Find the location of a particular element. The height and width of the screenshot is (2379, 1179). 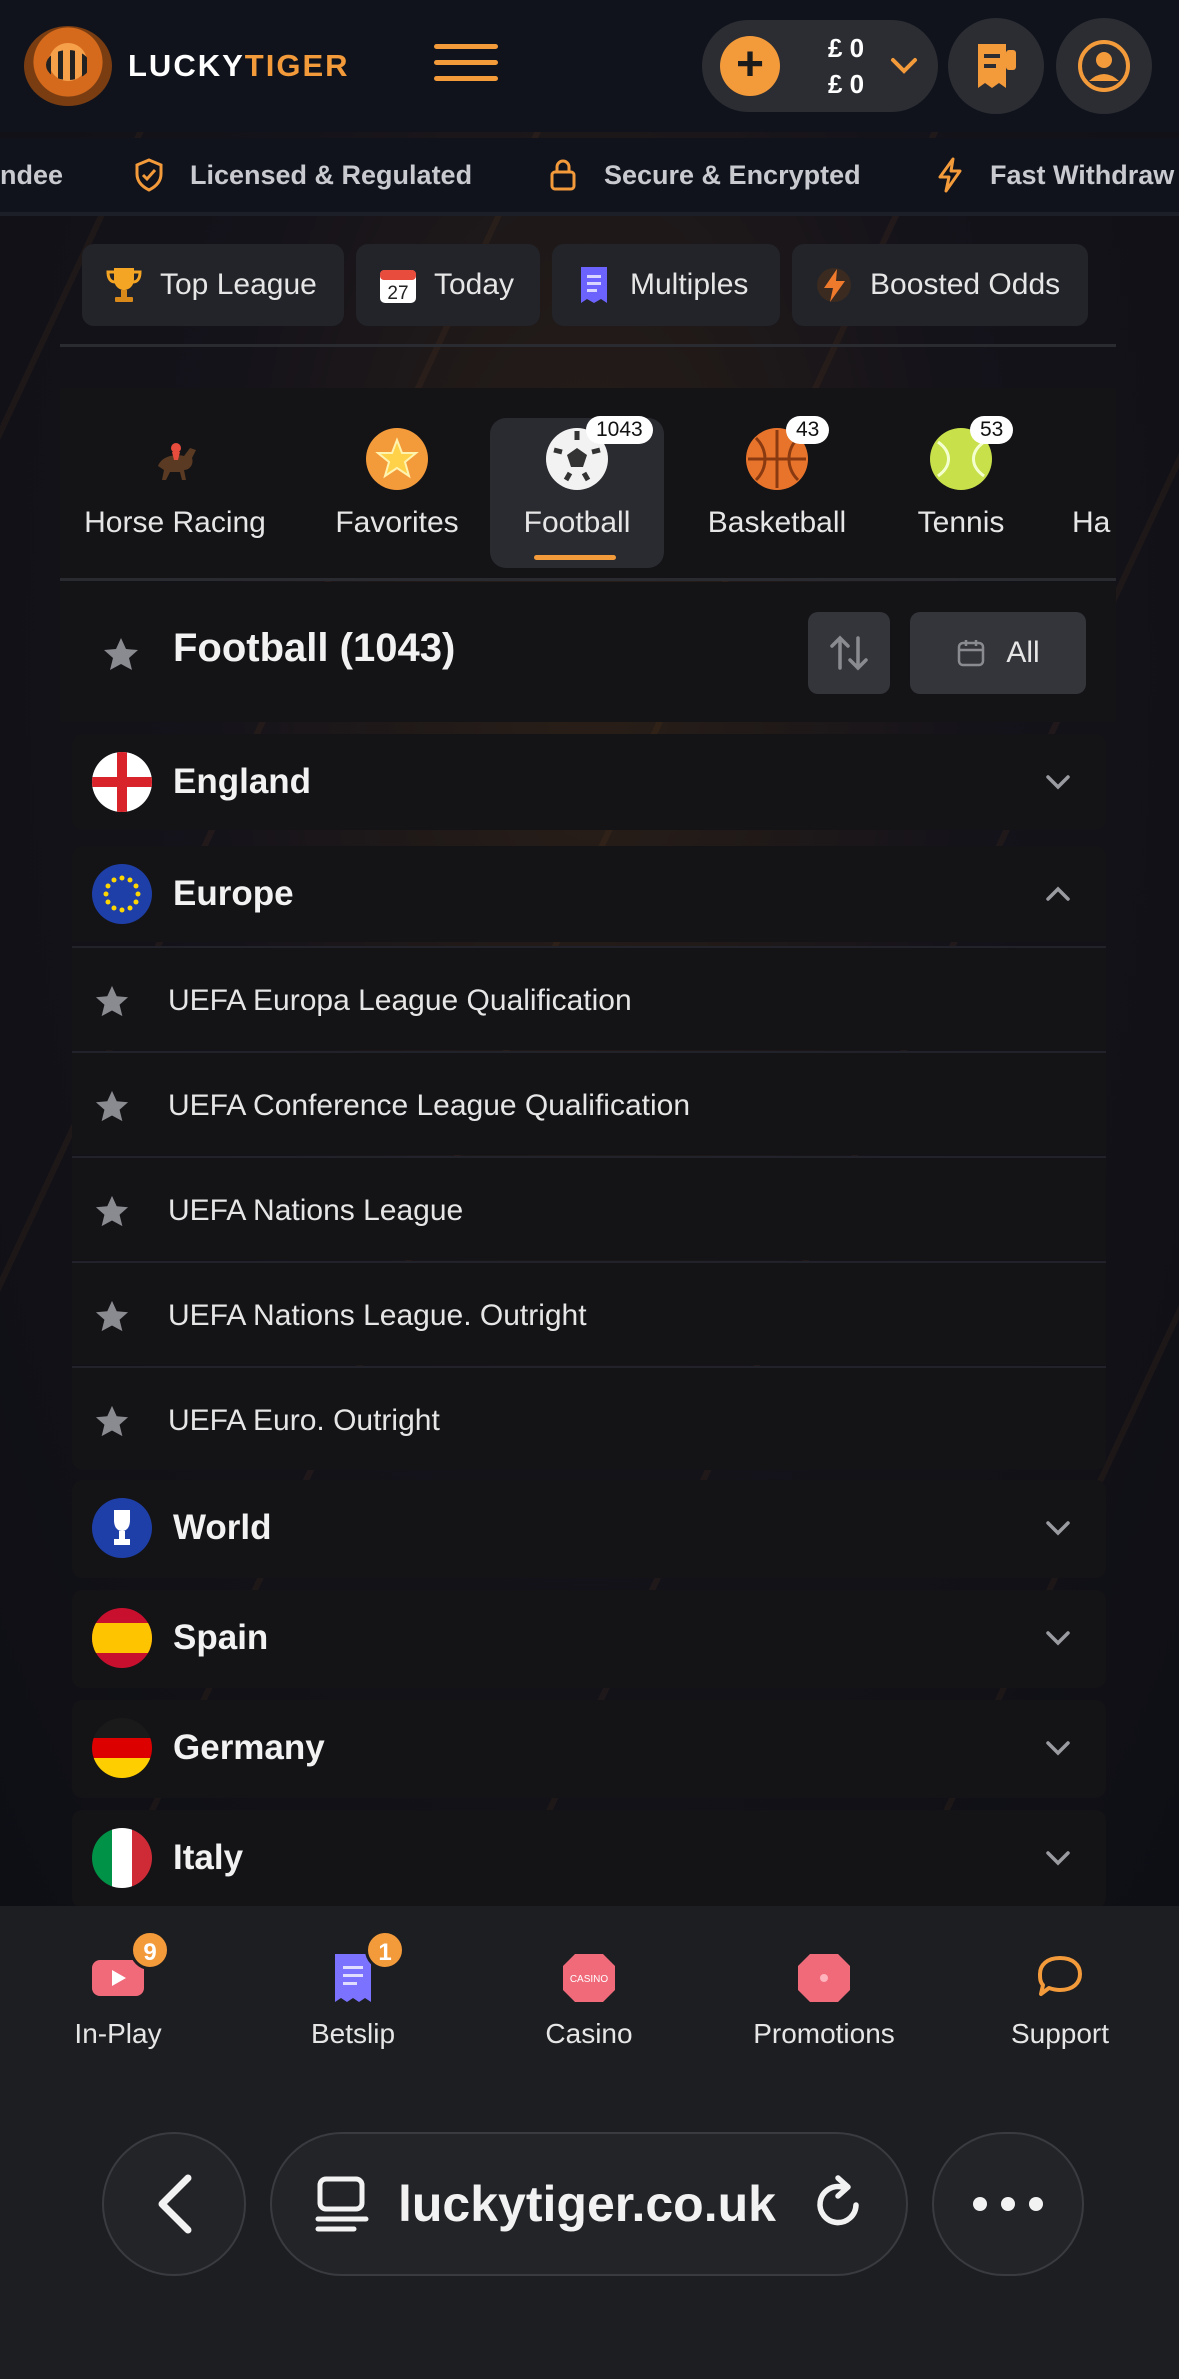

address-bar: luckytiger.co.uk is located at coordinates (589, 2204).